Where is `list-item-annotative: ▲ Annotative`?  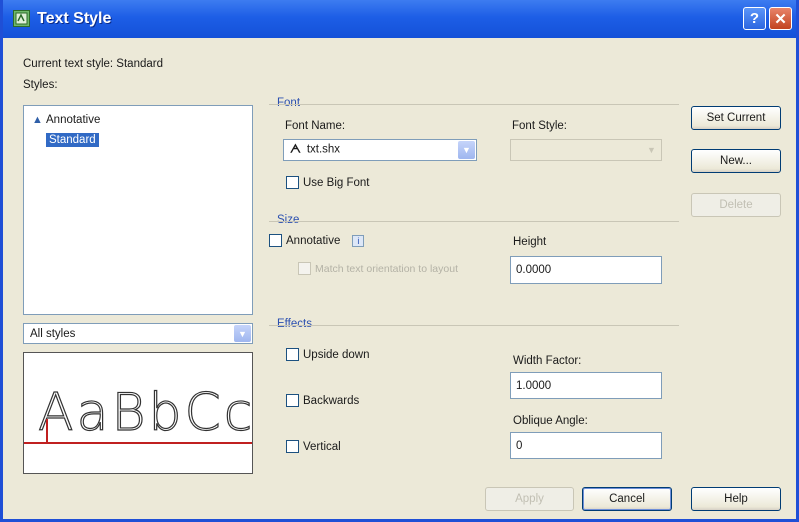
list-item-annotative: ▲ Annotative is located at coordinates (66, 120).